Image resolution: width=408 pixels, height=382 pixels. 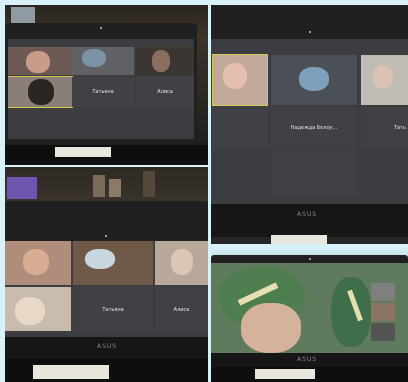 I want to click on green-craft-object, so click(x=351, y=312).